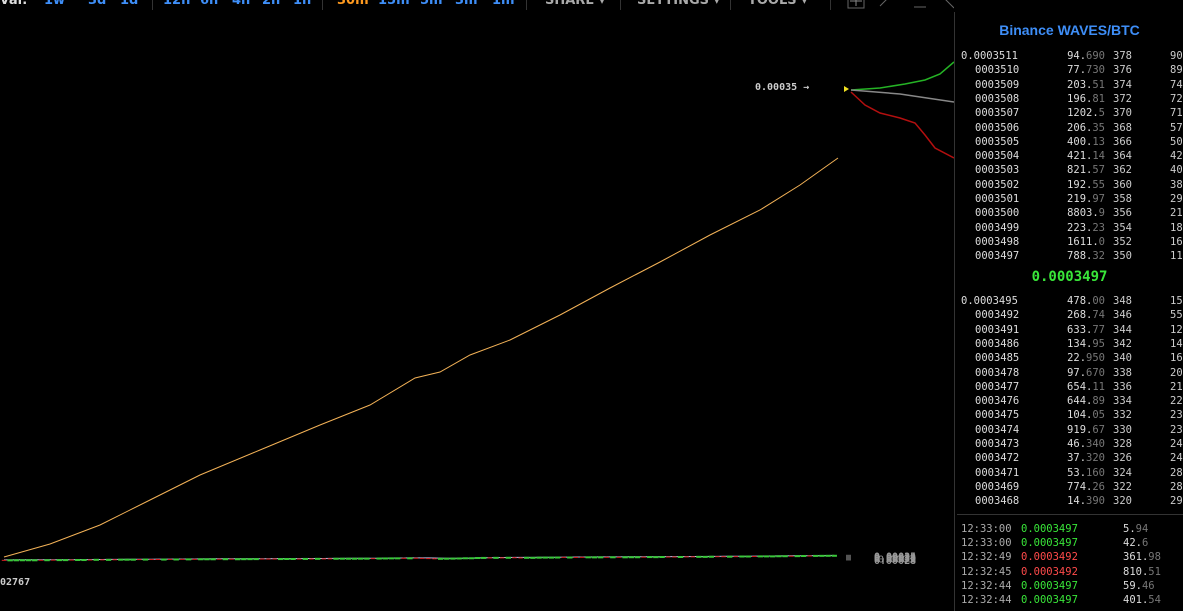 This screenshot has height=611, width=1183. I want to click on order-amount: 644.89, so click(1072, 401).